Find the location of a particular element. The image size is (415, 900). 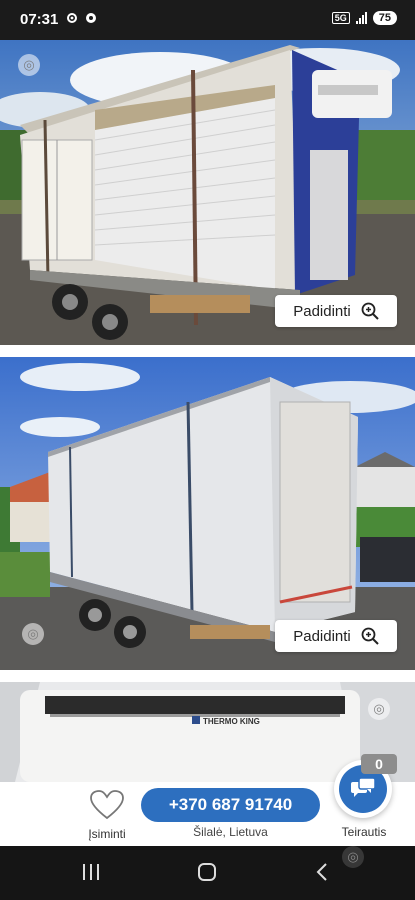

zoom-button-2: Padidinti is located at coordinates (336, 636).